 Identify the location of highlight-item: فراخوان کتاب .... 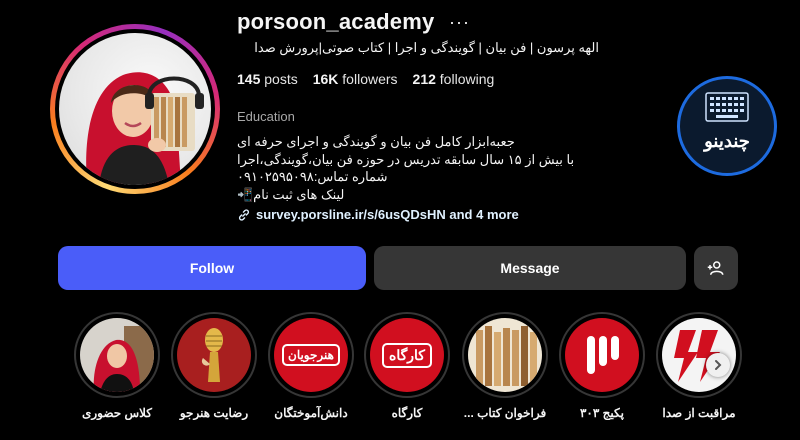
(505, 366).